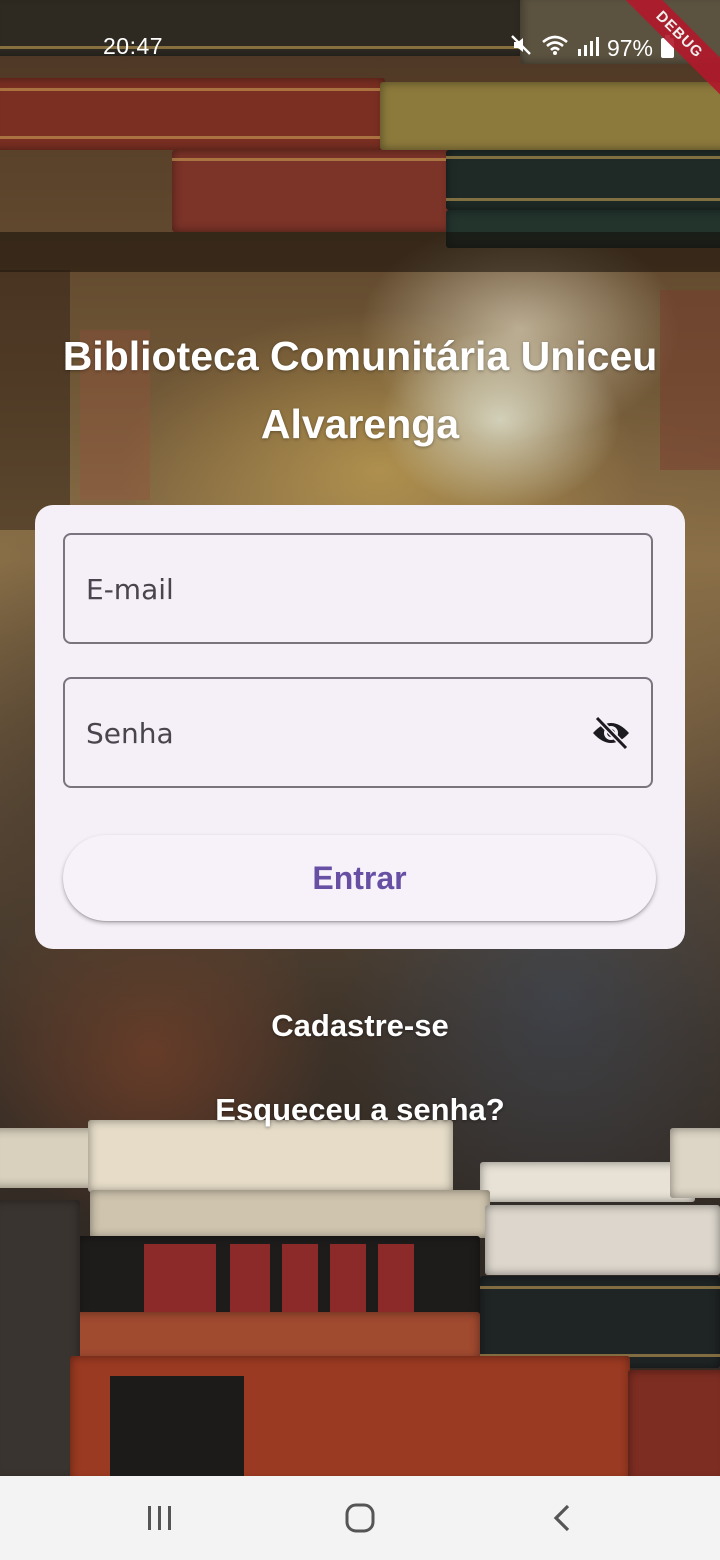 The image size is (720, 1560). What do you see at coordinates (360, 1110) in the screenshot?
I see `forgot-password-link: Esqueceu a senha?` at bounding box center [360, 1110].